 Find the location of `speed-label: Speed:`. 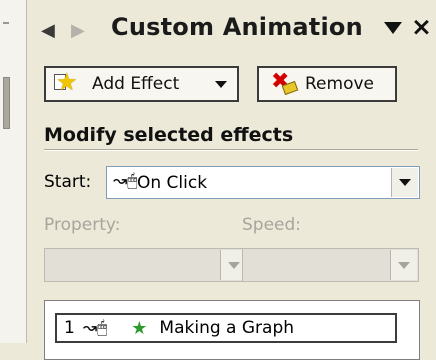

speed-label: Speed: is located at coordinates (272, 225).